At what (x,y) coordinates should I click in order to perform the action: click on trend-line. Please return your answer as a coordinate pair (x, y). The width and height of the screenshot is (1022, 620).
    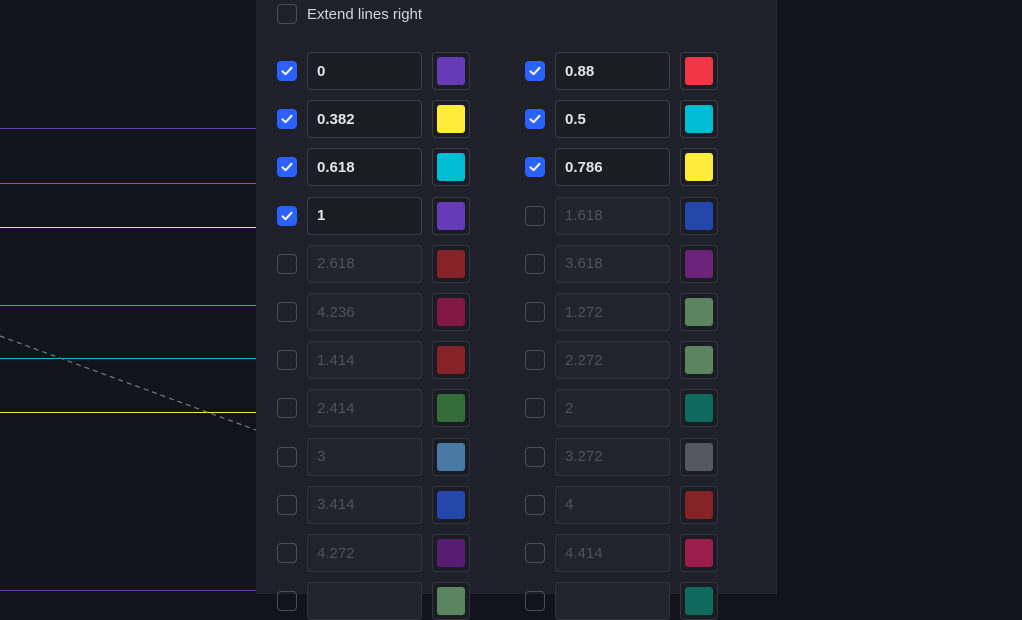
    Looking at the image, I should click on (128, 383).